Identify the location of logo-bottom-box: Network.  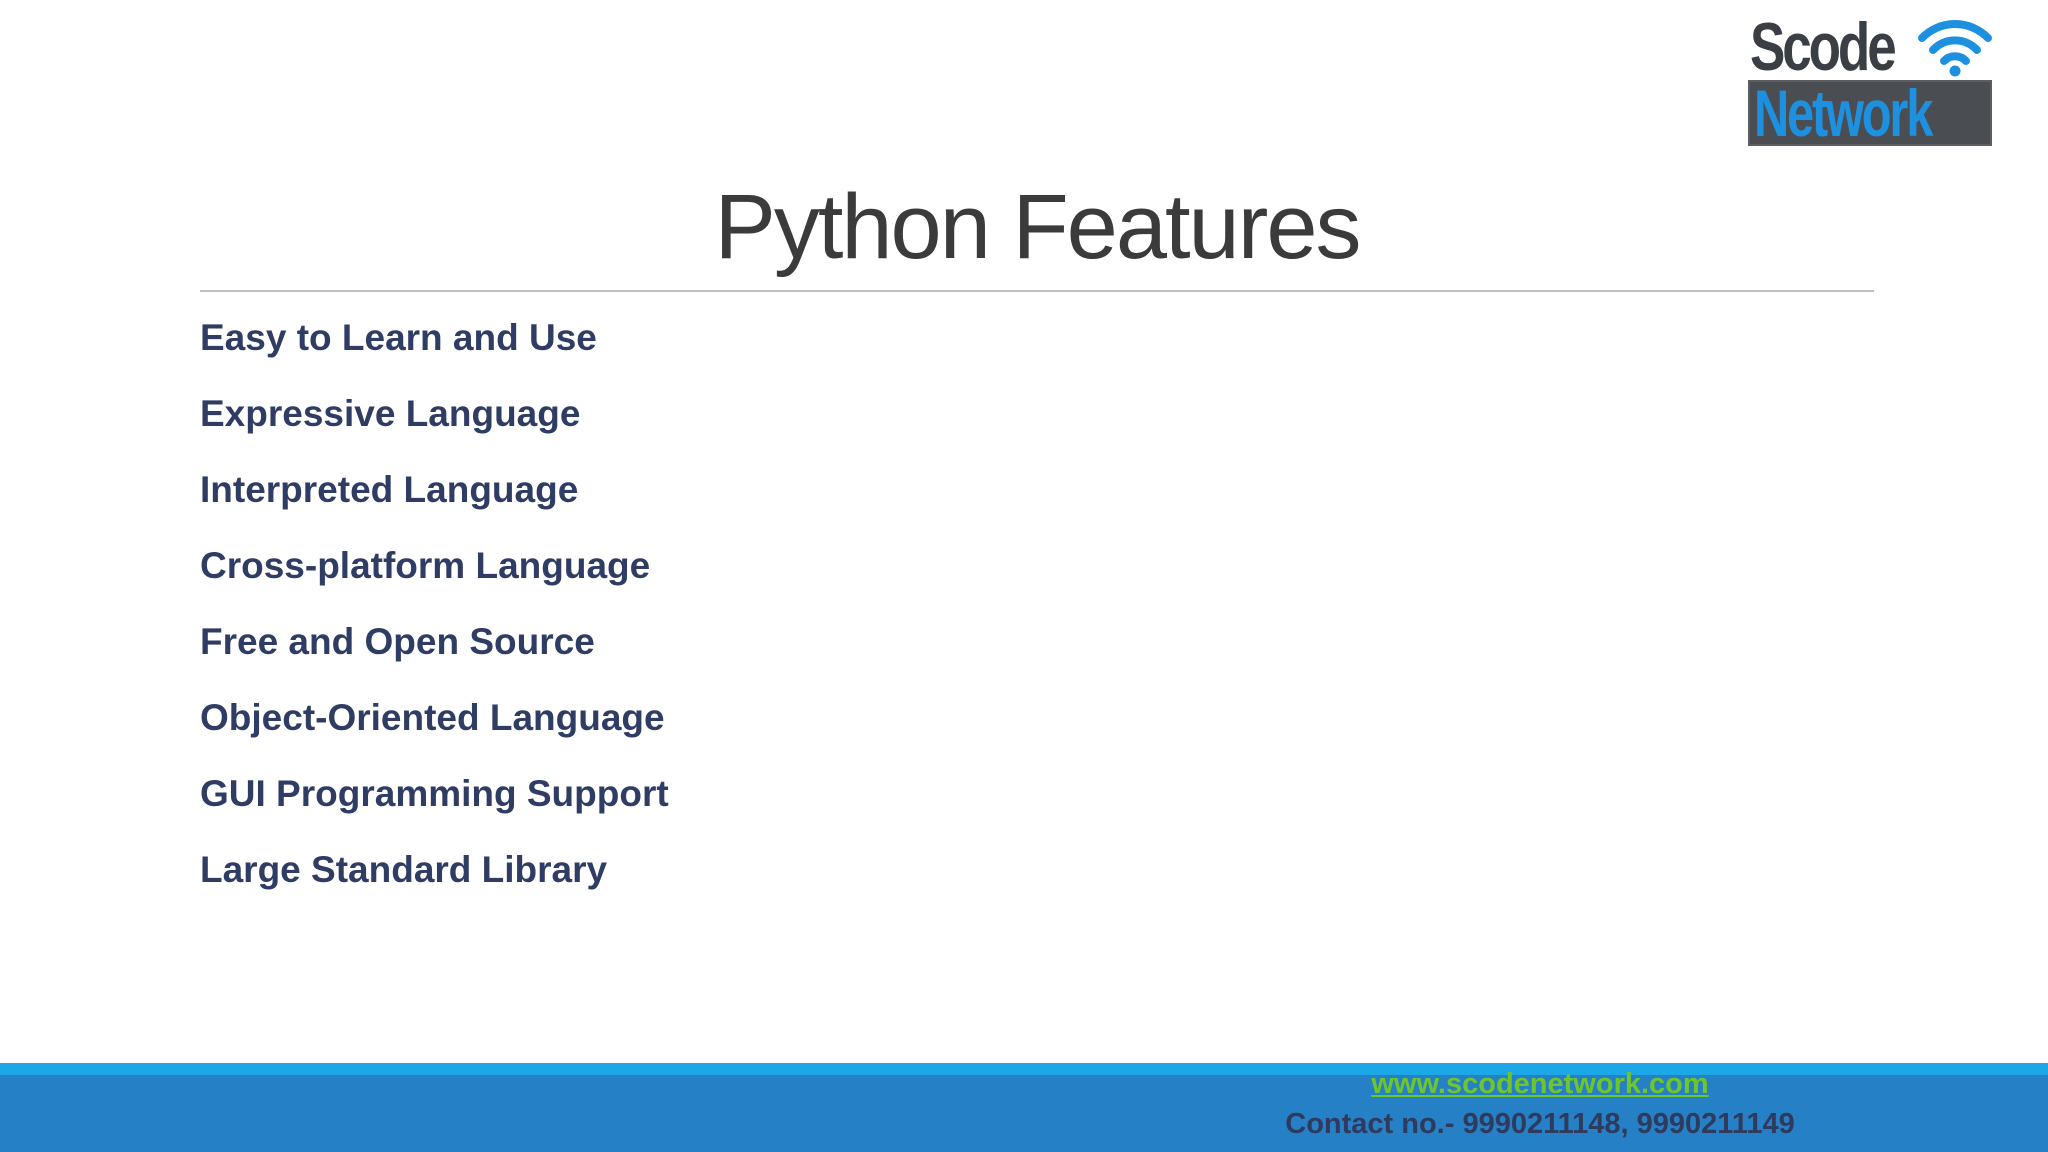
(1870, 113).